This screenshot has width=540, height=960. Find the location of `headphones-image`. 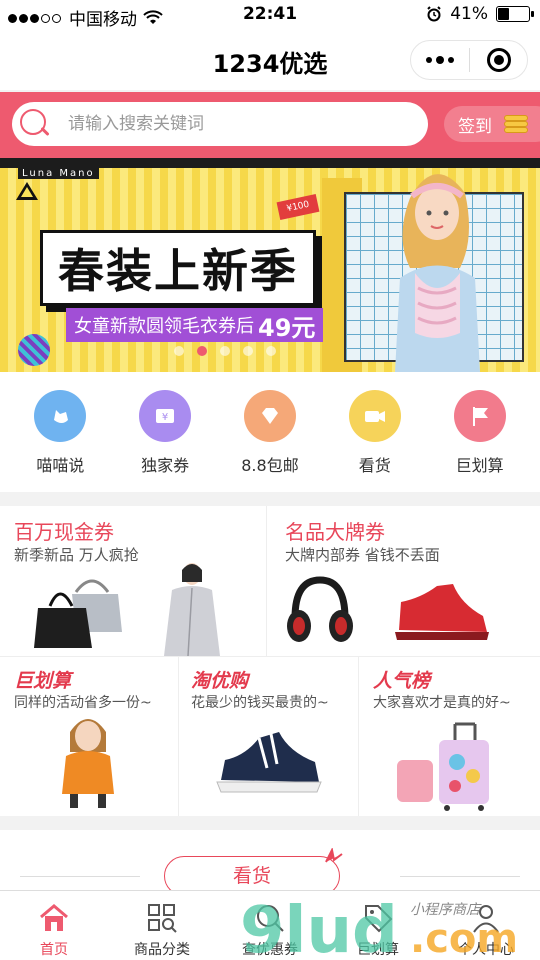

headphones-image is located at coordinates (320, 609).